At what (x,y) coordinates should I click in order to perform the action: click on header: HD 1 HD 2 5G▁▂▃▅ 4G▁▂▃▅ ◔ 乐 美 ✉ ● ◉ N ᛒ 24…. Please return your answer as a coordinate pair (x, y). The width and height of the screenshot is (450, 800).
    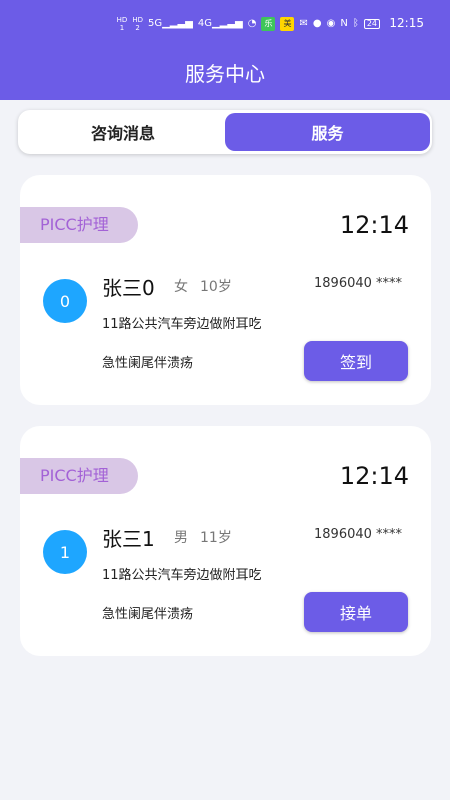
    Looking at the image, I should click on (225, 50).